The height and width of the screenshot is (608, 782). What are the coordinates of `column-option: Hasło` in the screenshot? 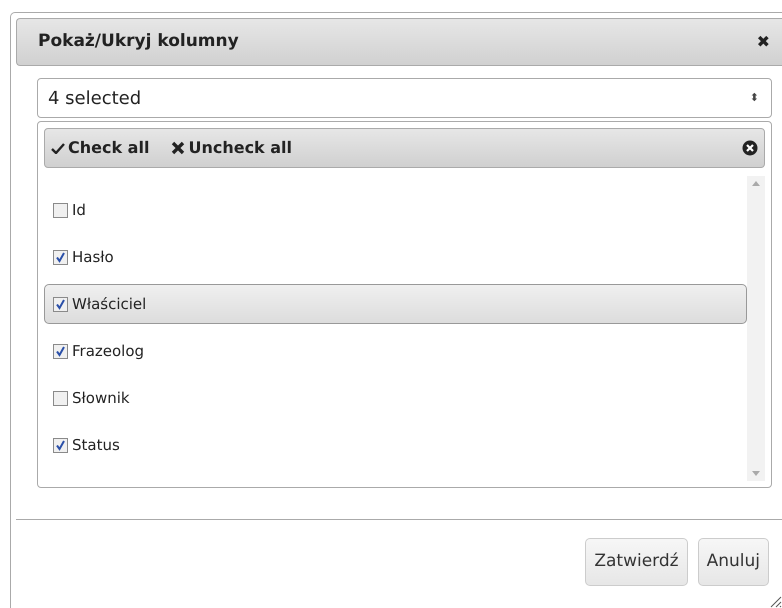 It's located at (395, 257).